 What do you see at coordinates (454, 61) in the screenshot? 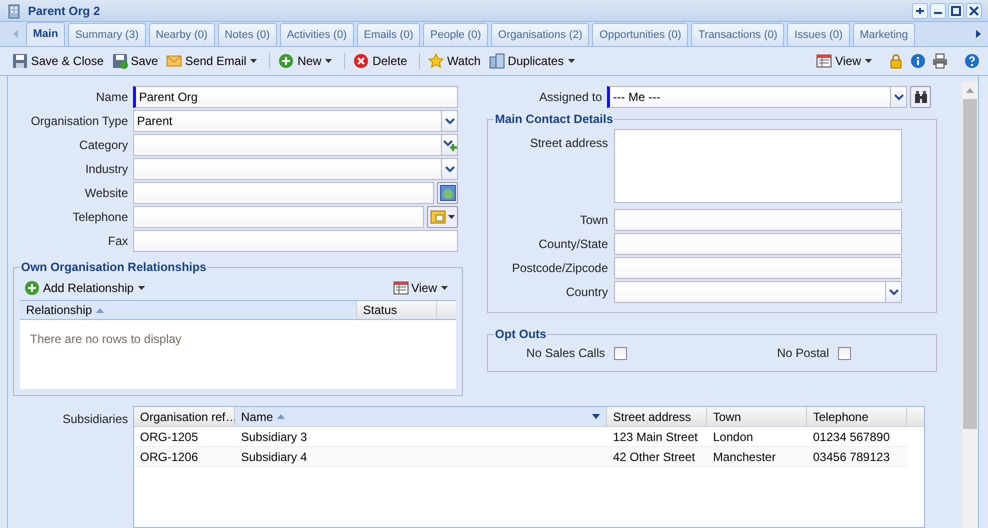
I see `toolbar-button: Watch` at bounding box center [454, 61].